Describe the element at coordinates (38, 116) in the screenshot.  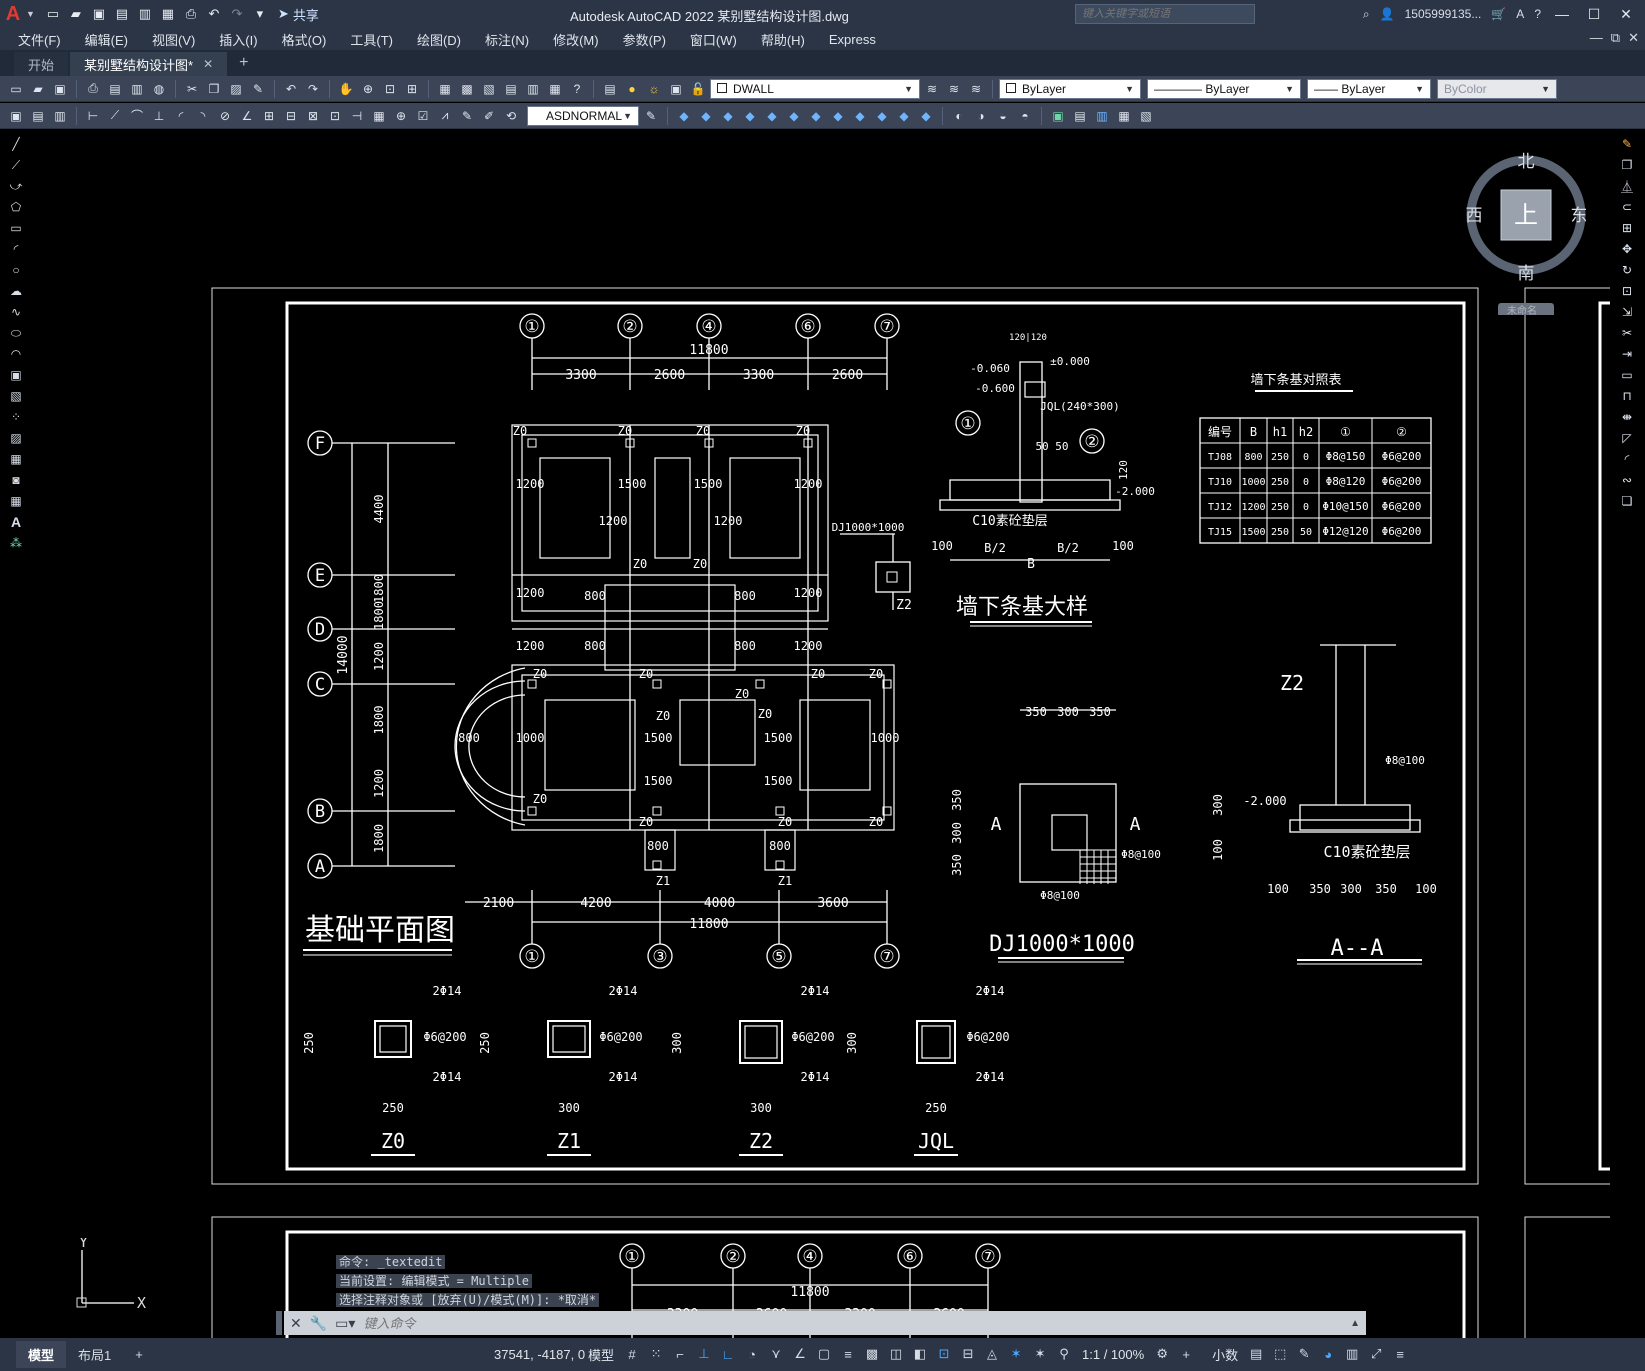
I see `tool-b-icon: ▤` at that location.